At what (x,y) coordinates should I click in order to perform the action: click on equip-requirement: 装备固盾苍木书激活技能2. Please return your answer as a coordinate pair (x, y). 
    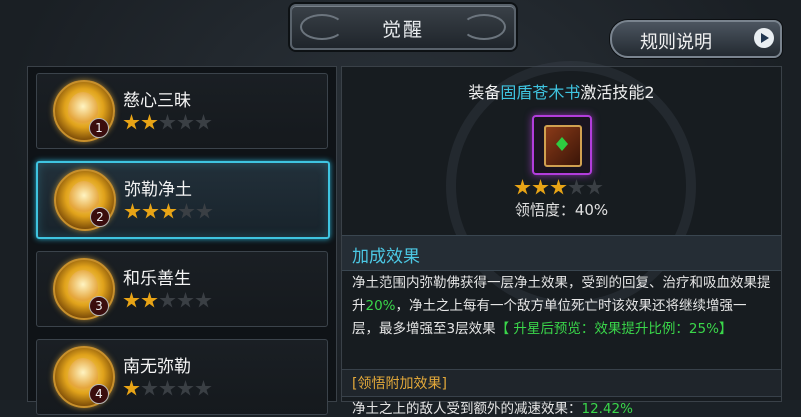
    Looking at the image, I should click on (561, 91).